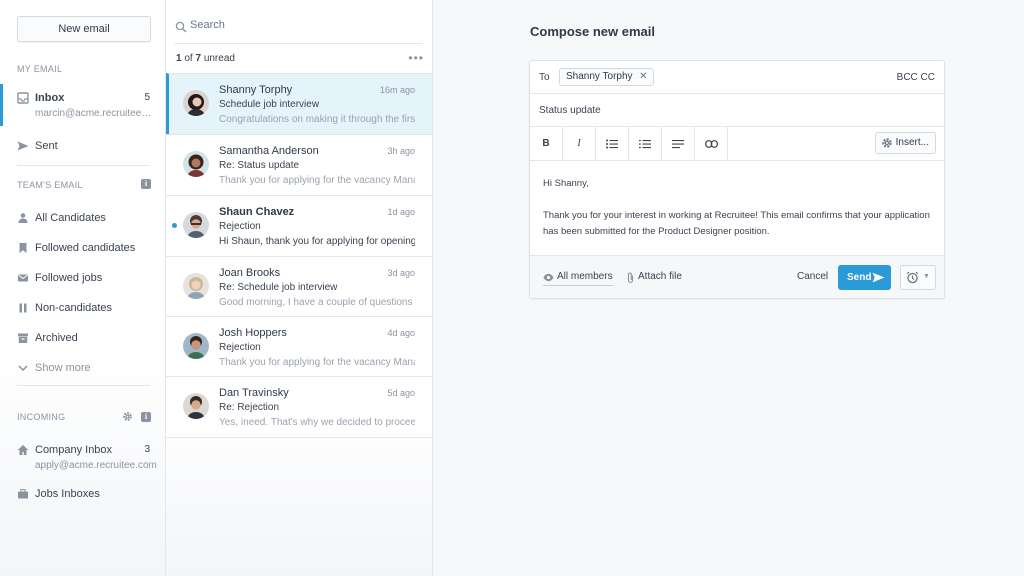 The image size is (1024, 576). I want to click on sidebar-item-followed-candidates: Followed candidates, so click(83, 249).